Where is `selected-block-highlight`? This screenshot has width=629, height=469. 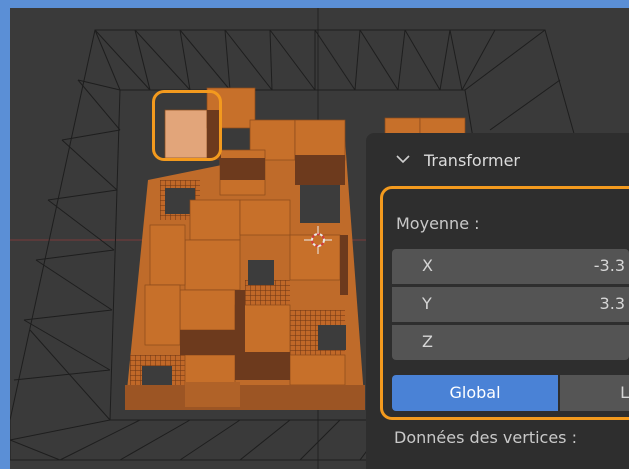 selected-block-highlight is located at coordinates (187, 125).